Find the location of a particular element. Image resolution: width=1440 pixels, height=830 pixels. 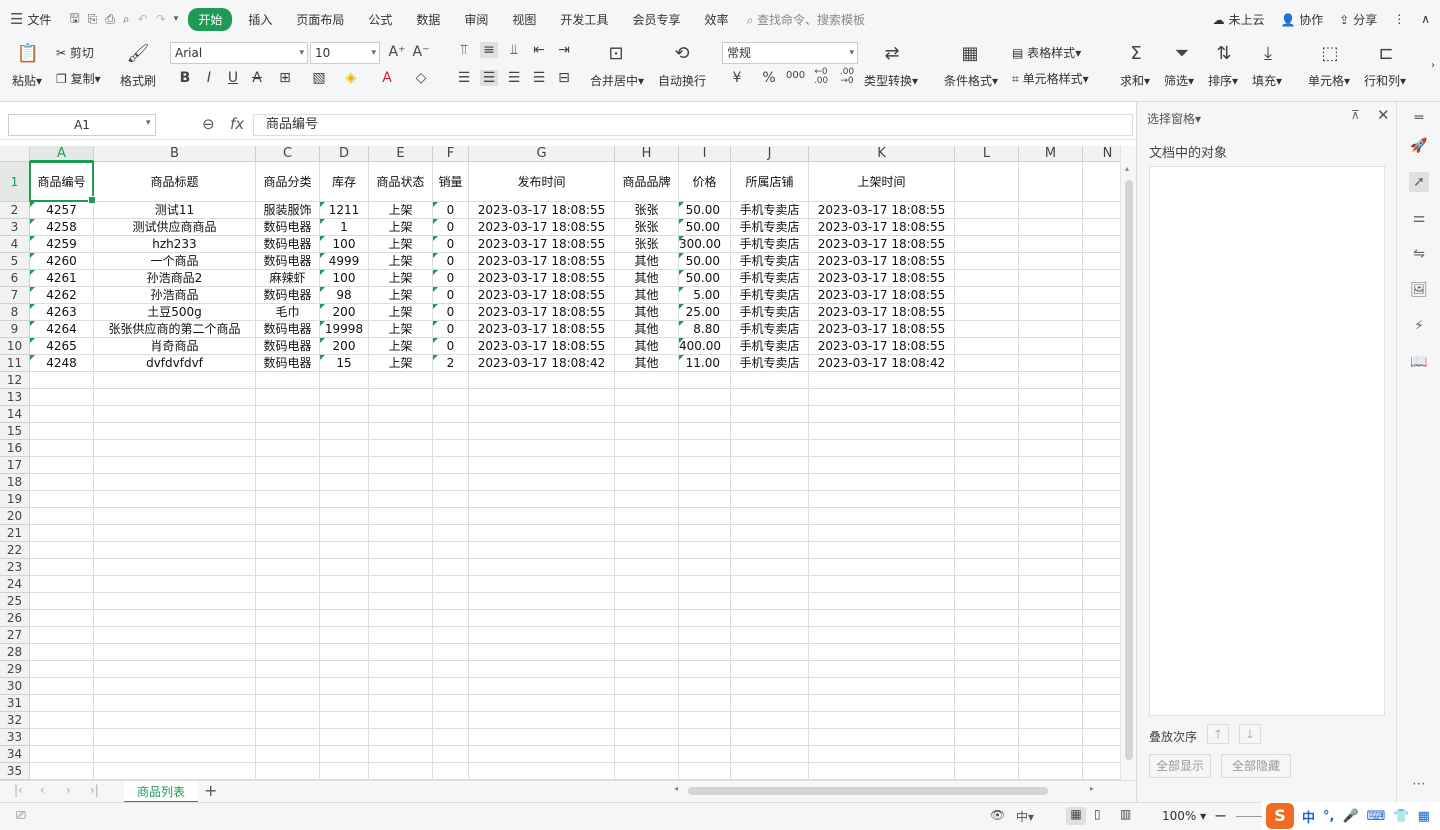

add-sheet-icon: + is located at coordinates (210, 790).